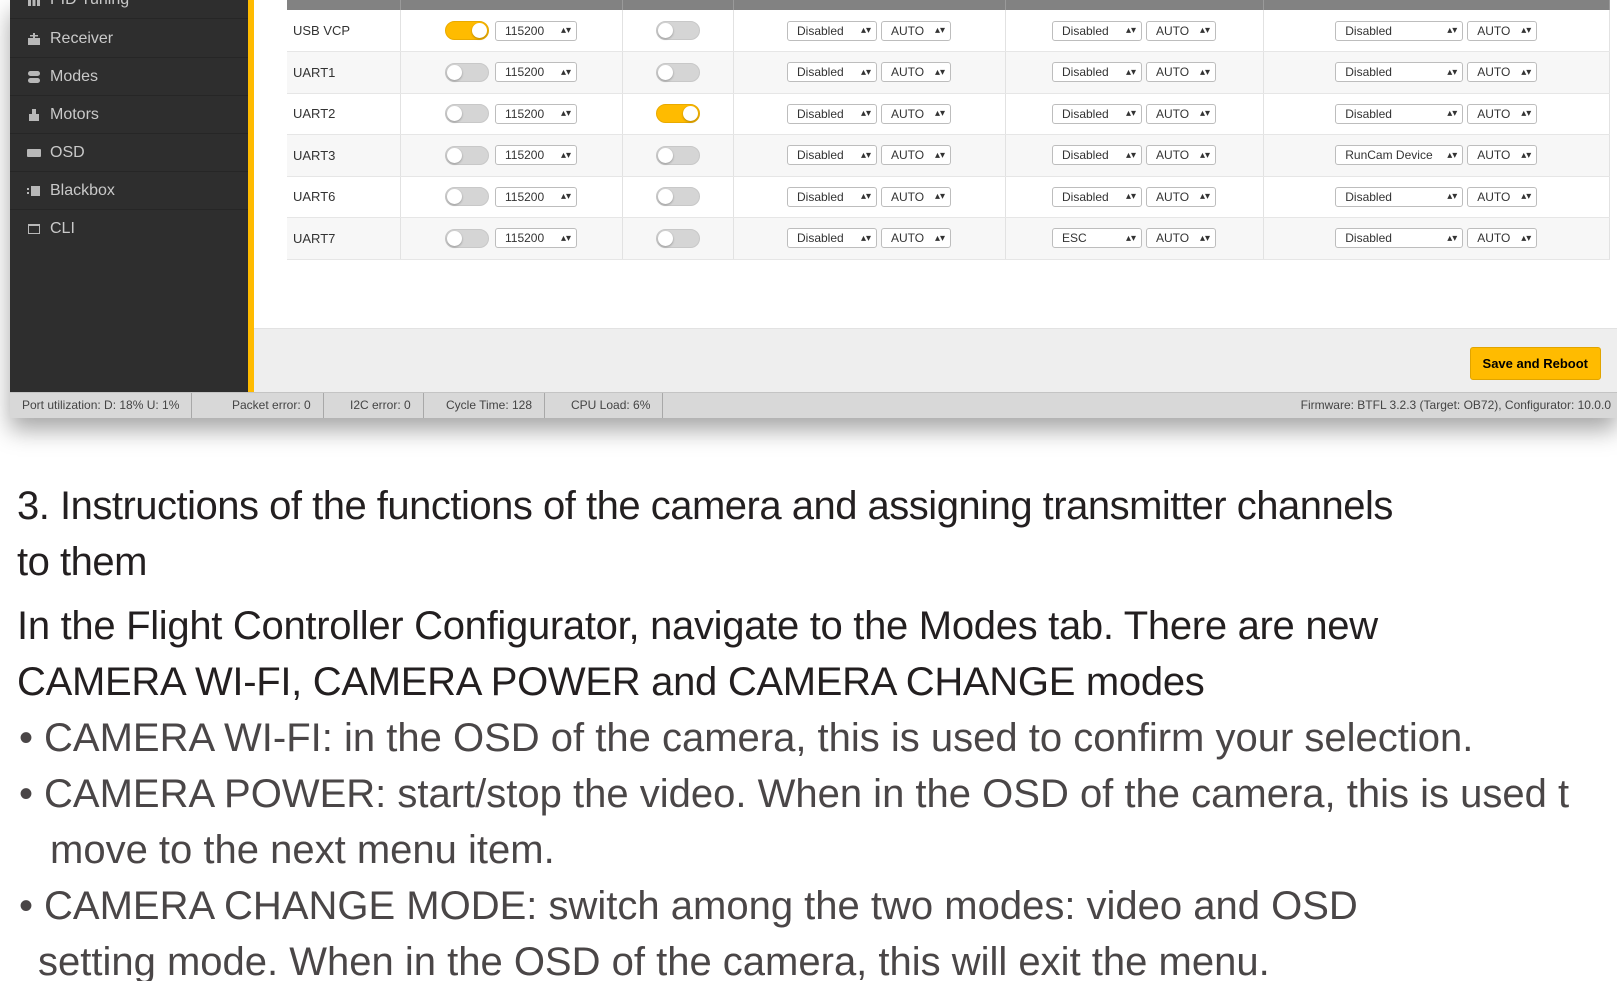 This screenshot has height=981, width=1617. Describe the element at coordinates (34, 229) in the screenshot. I see `cli-icon` at that location.